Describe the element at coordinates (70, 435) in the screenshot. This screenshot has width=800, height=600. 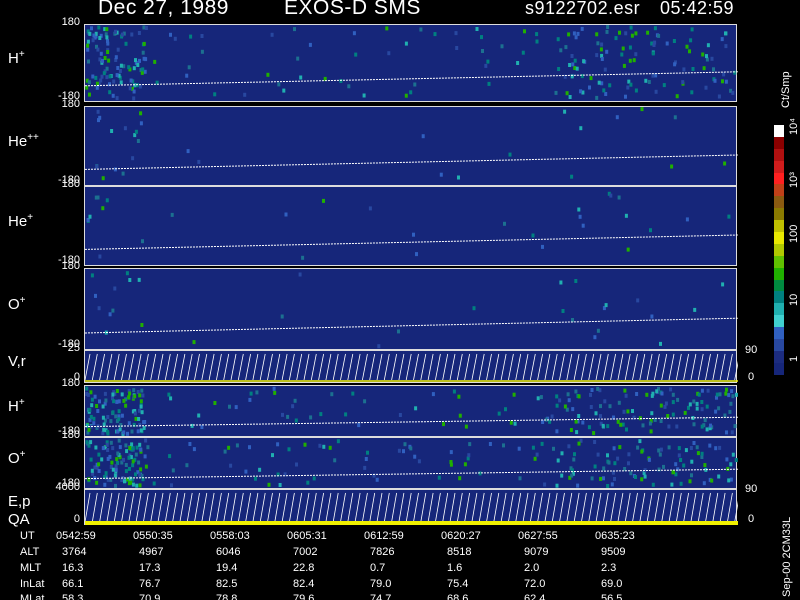
I see `y-tick-max: 180` at that location.